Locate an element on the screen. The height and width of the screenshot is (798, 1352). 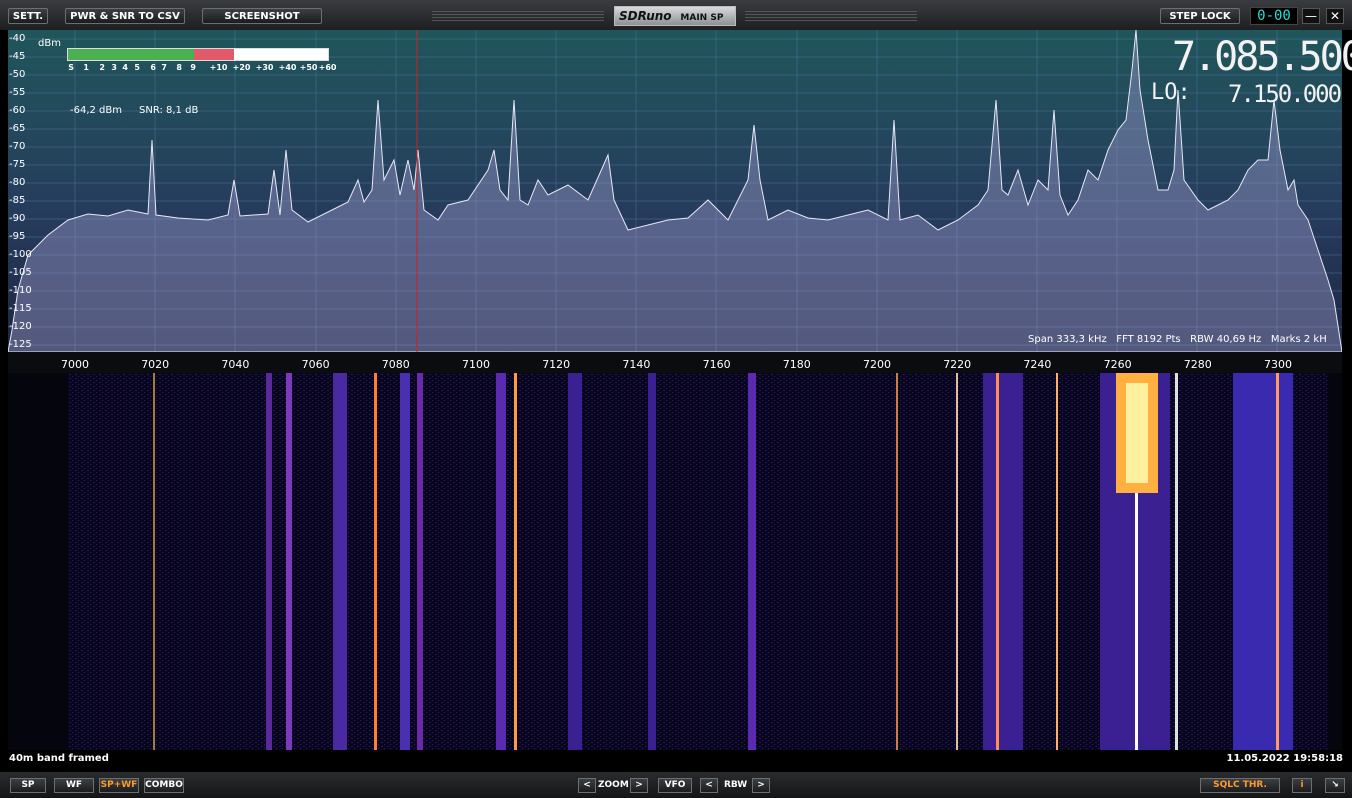
settings-button: SETT. is located at coordinates (28, 16).